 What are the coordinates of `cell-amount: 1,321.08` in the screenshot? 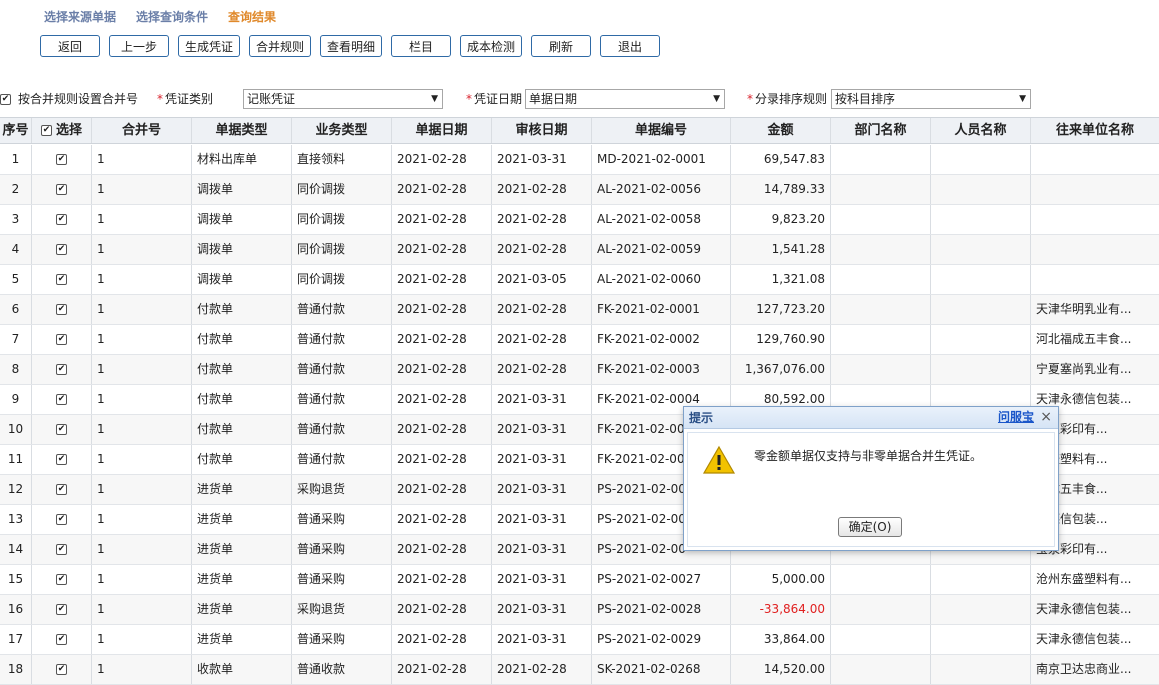 It's located at (781, 279).